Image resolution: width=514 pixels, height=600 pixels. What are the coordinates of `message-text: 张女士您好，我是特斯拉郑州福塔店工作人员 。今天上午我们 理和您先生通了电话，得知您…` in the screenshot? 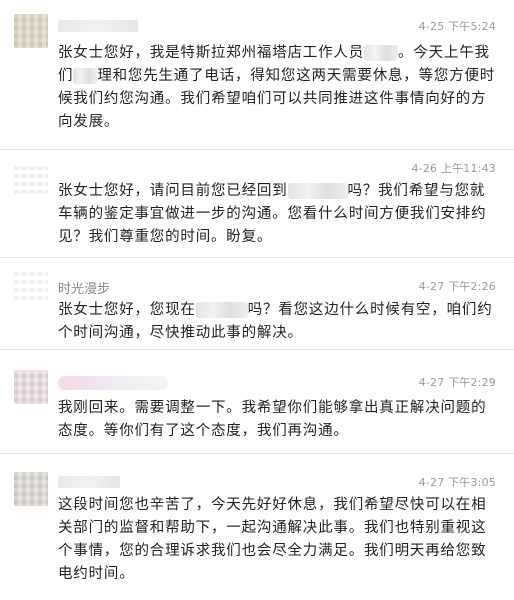 It's located at (277, 87).